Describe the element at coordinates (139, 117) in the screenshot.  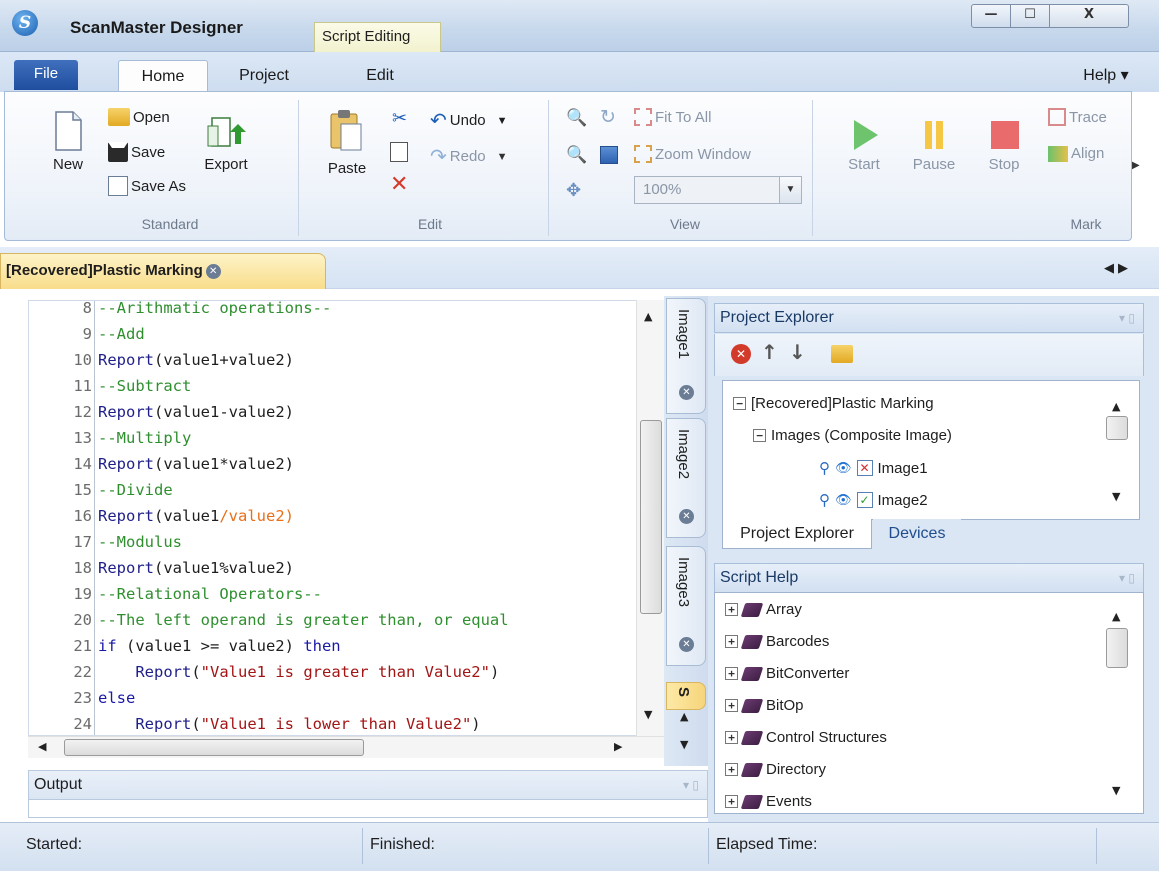
I see `open-button: Open` at that location.